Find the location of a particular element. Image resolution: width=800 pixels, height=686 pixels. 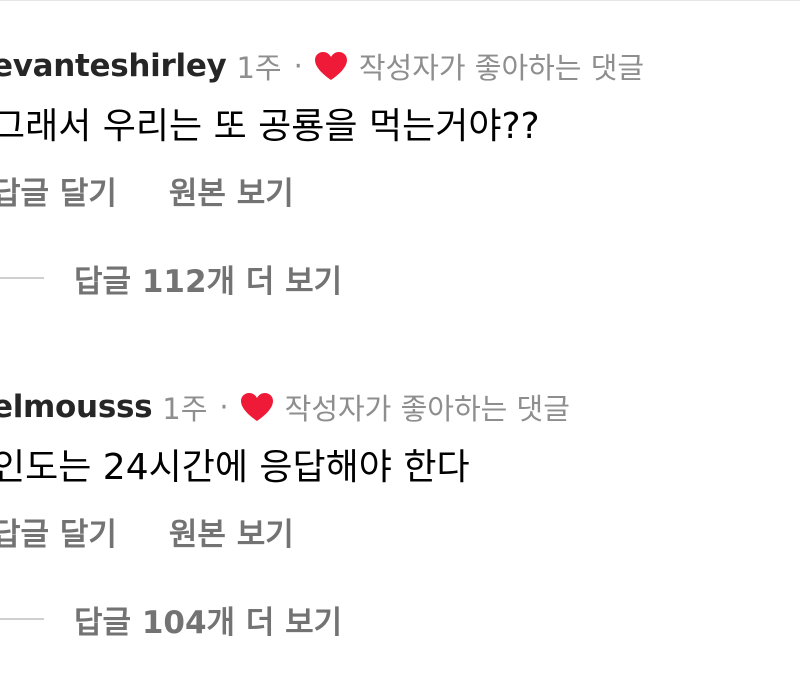

view-replies-label: 답글 112개 더 보기 is located at coordinates (208, 281).